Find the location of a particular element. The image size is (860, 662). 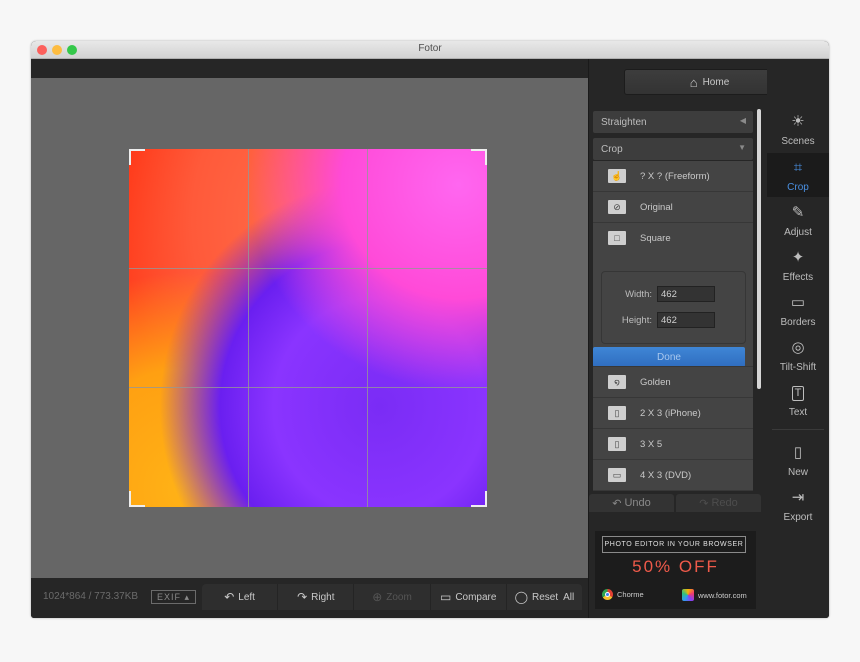

redo-label: Redo is located at coordinates (724, 503).